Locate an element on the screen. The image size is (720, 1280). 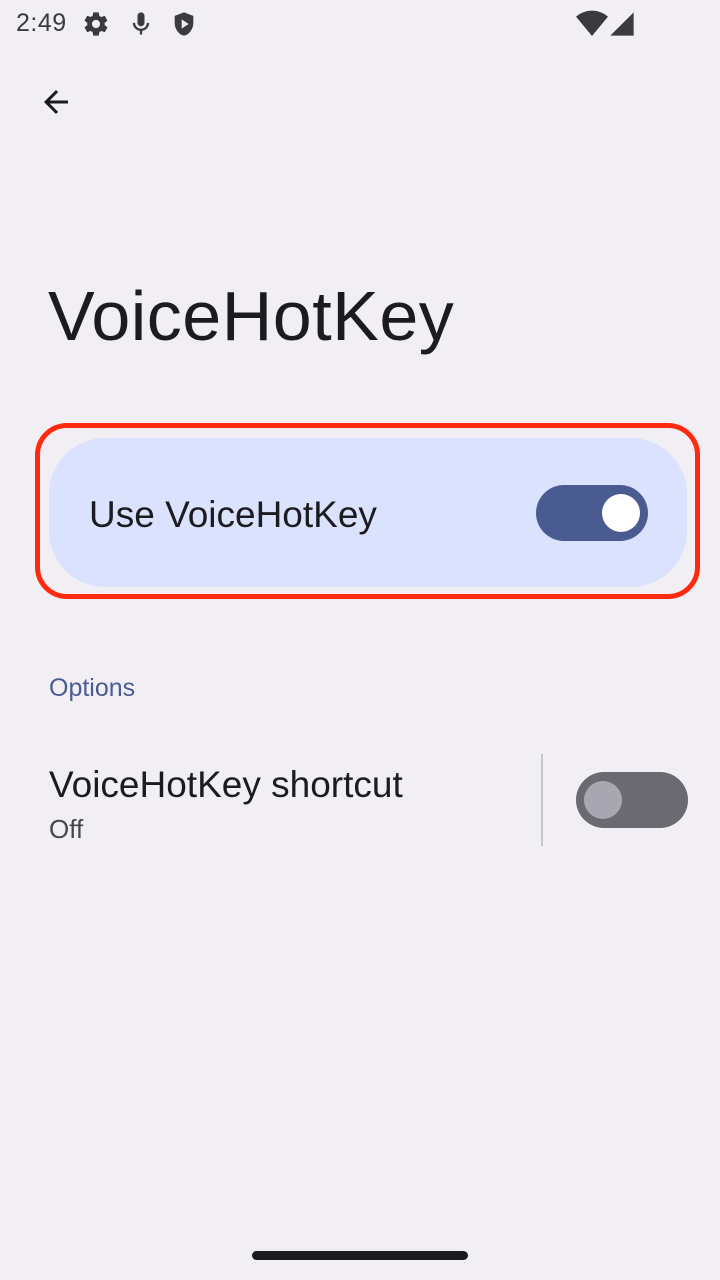
options-section-header: Options is located at coordinates (92, 688).